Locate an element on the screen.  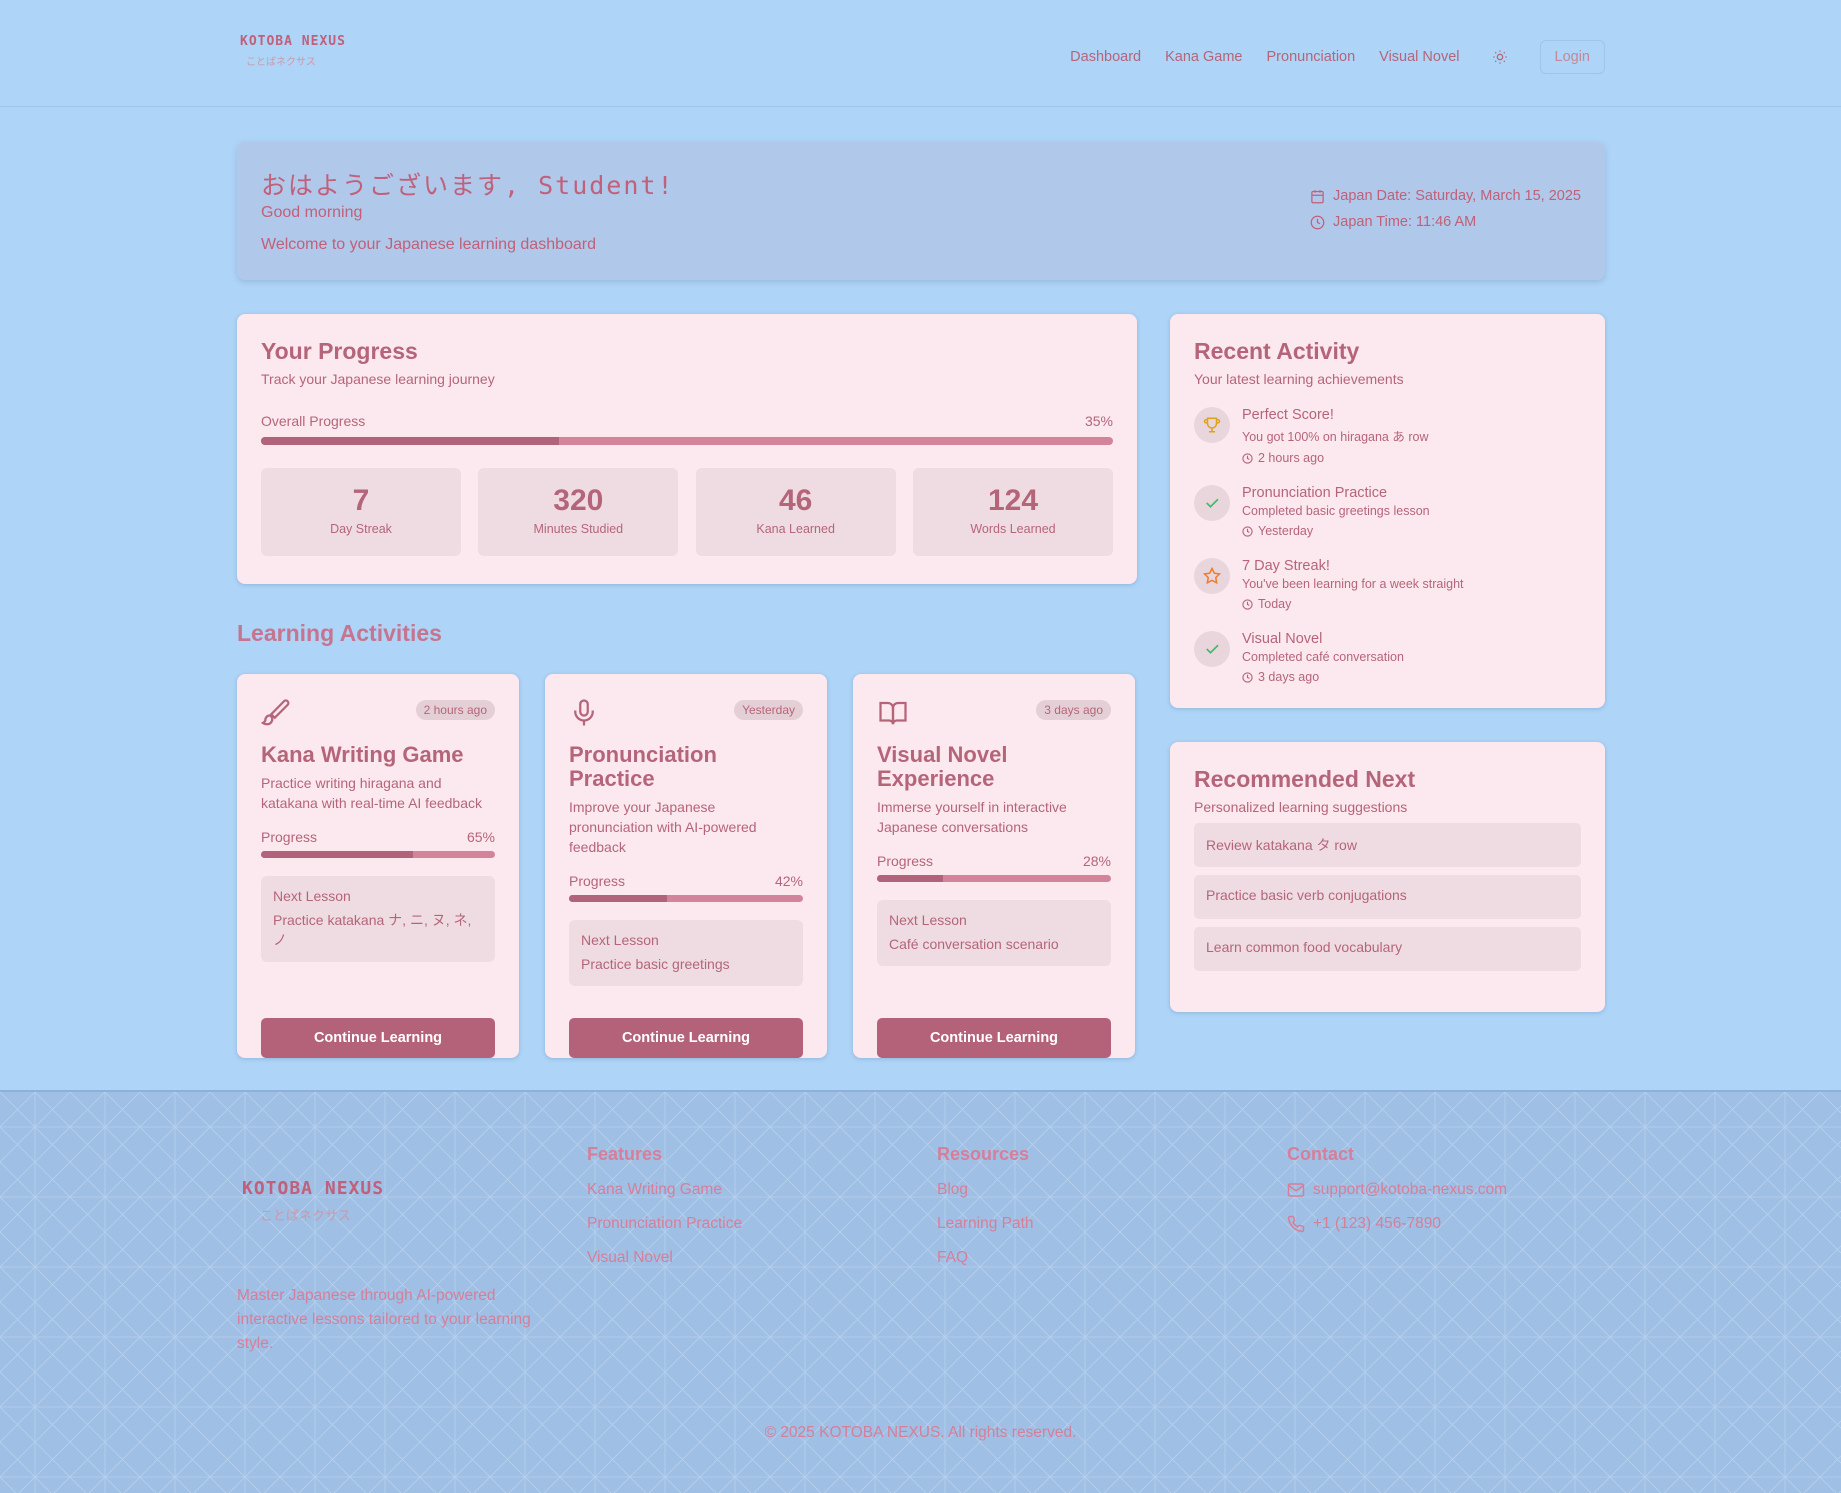
recommendation-item: Learn common food vocabulary is located at coordinates (1387, 949).